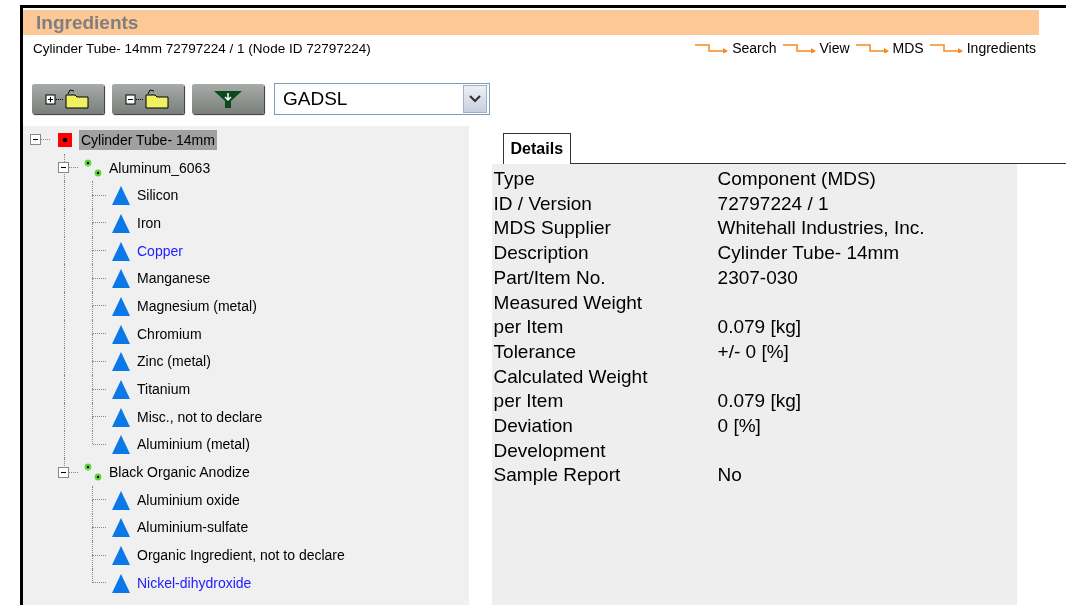 The image size is (1066, 605). What do you see at coordinates (193, 444) in the screenshot?
I see `tree-item: Aluminium (metal)` at bounding box center [193, 444].